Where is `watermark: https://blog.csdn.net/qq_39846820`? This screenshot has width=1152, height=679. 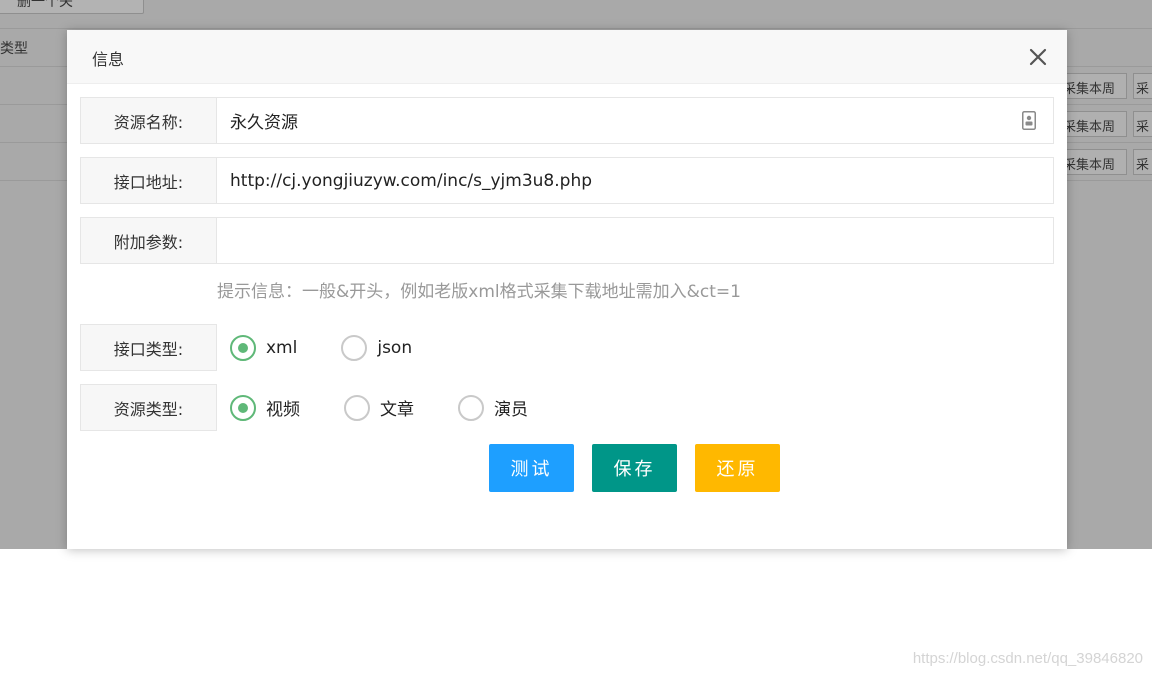 watermark: https://blog.csdn.net/qq_39846820 is located at coordinates (1027, 658).